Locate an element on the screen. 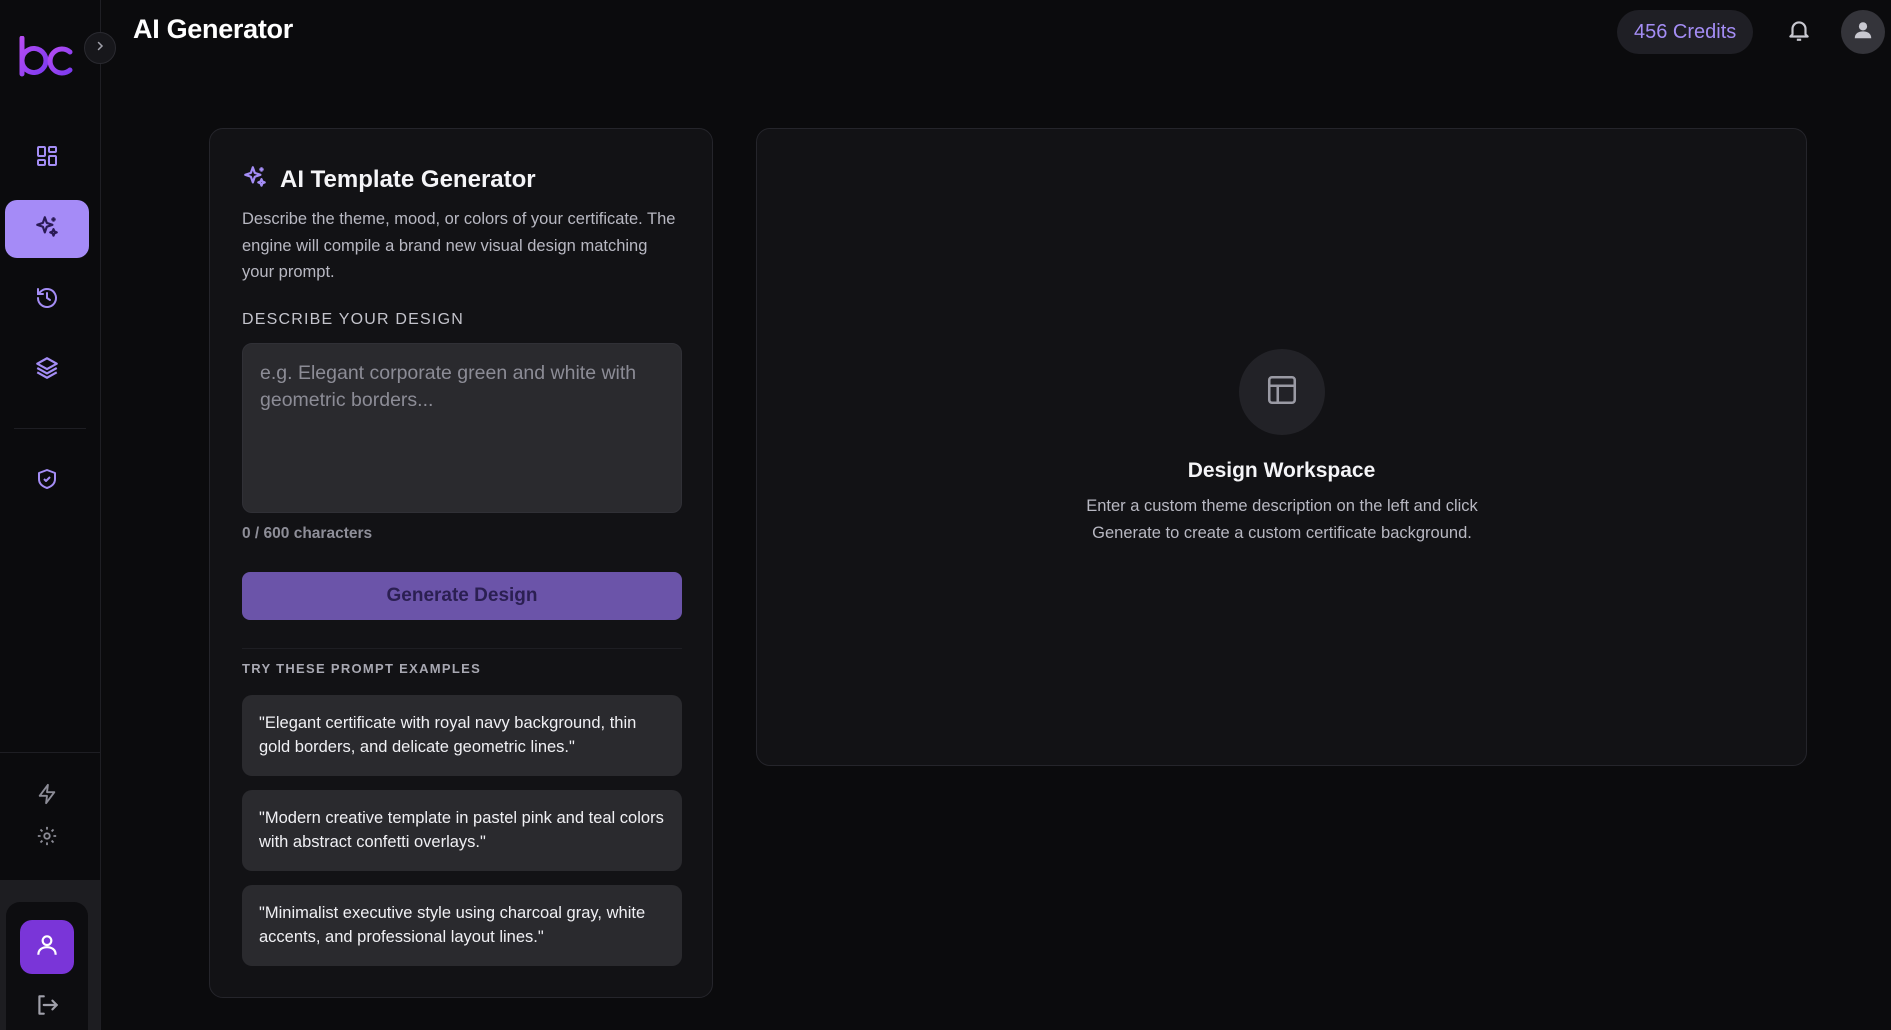  shield-check-icon is located at coordinates (47, 481).